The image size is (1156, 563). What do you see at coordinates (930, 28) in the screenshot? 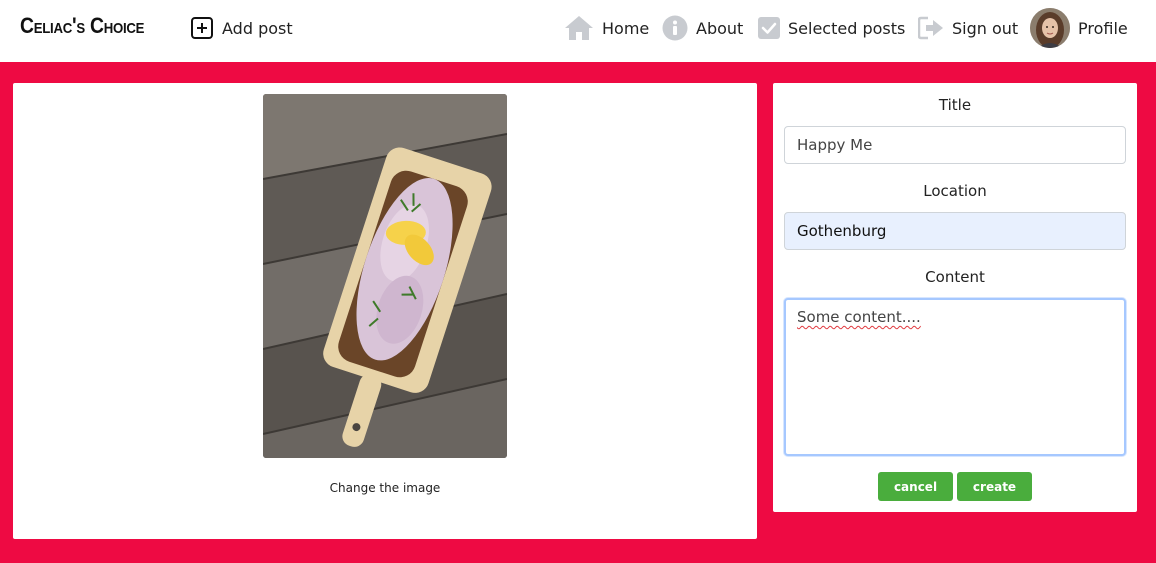
I see `sign-out-icon` at bounding box center [930, 28].